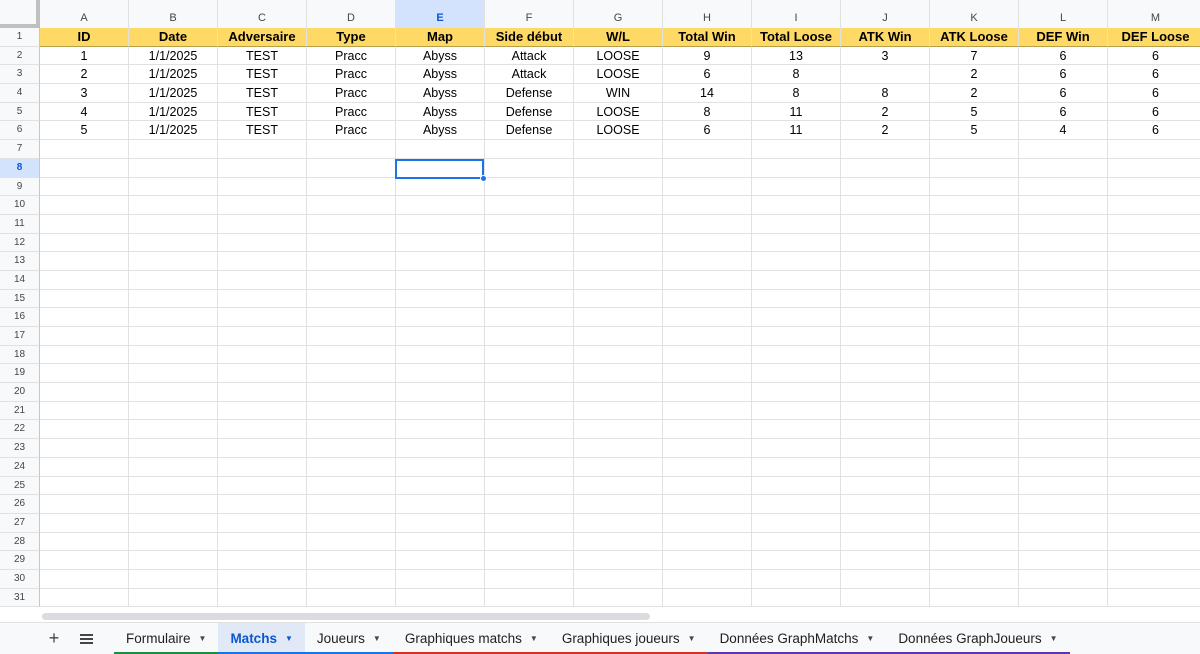  I want to click on column-header: F, so click(529, 14).